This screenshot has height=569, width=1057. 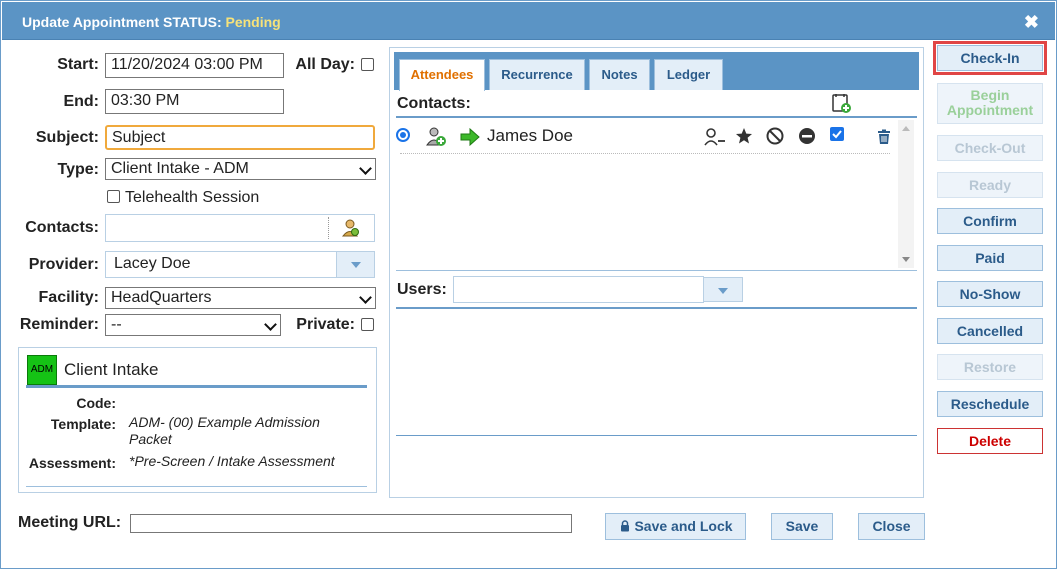 I want to click on contact-checkbox, so click(x=837, y=134).